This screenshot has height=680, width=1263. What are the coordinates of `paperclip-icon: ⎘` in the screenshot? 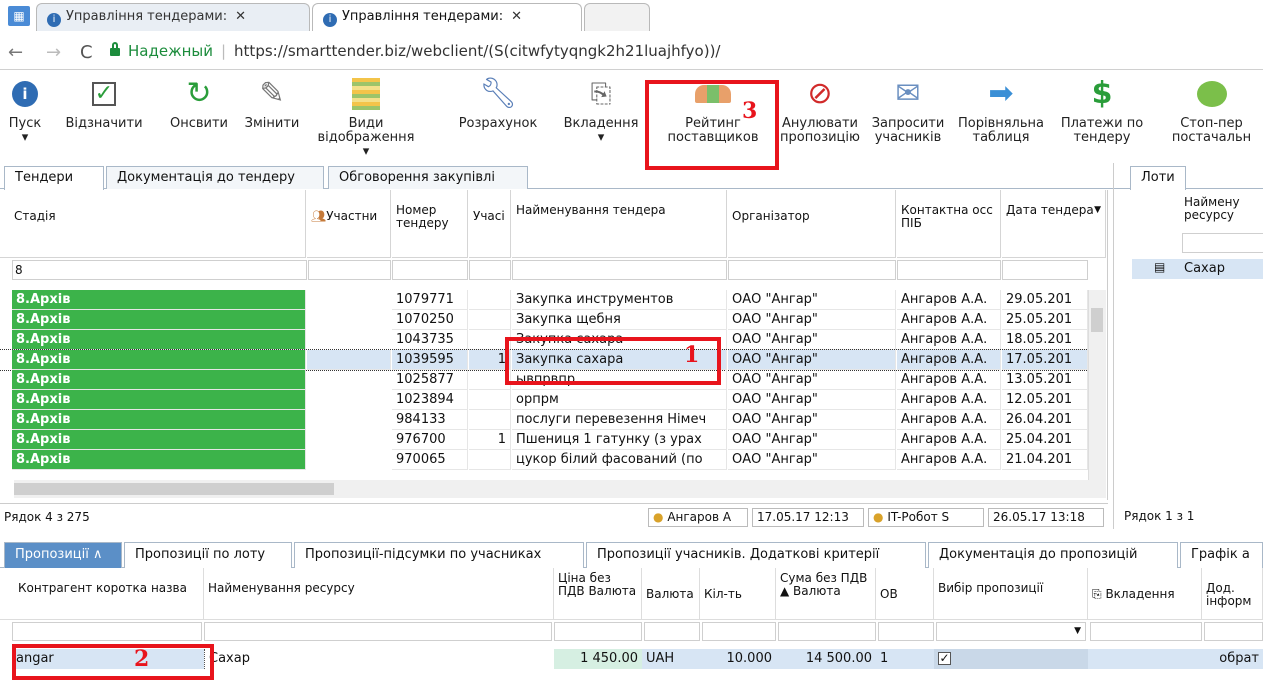 It's located at (1097, 594).